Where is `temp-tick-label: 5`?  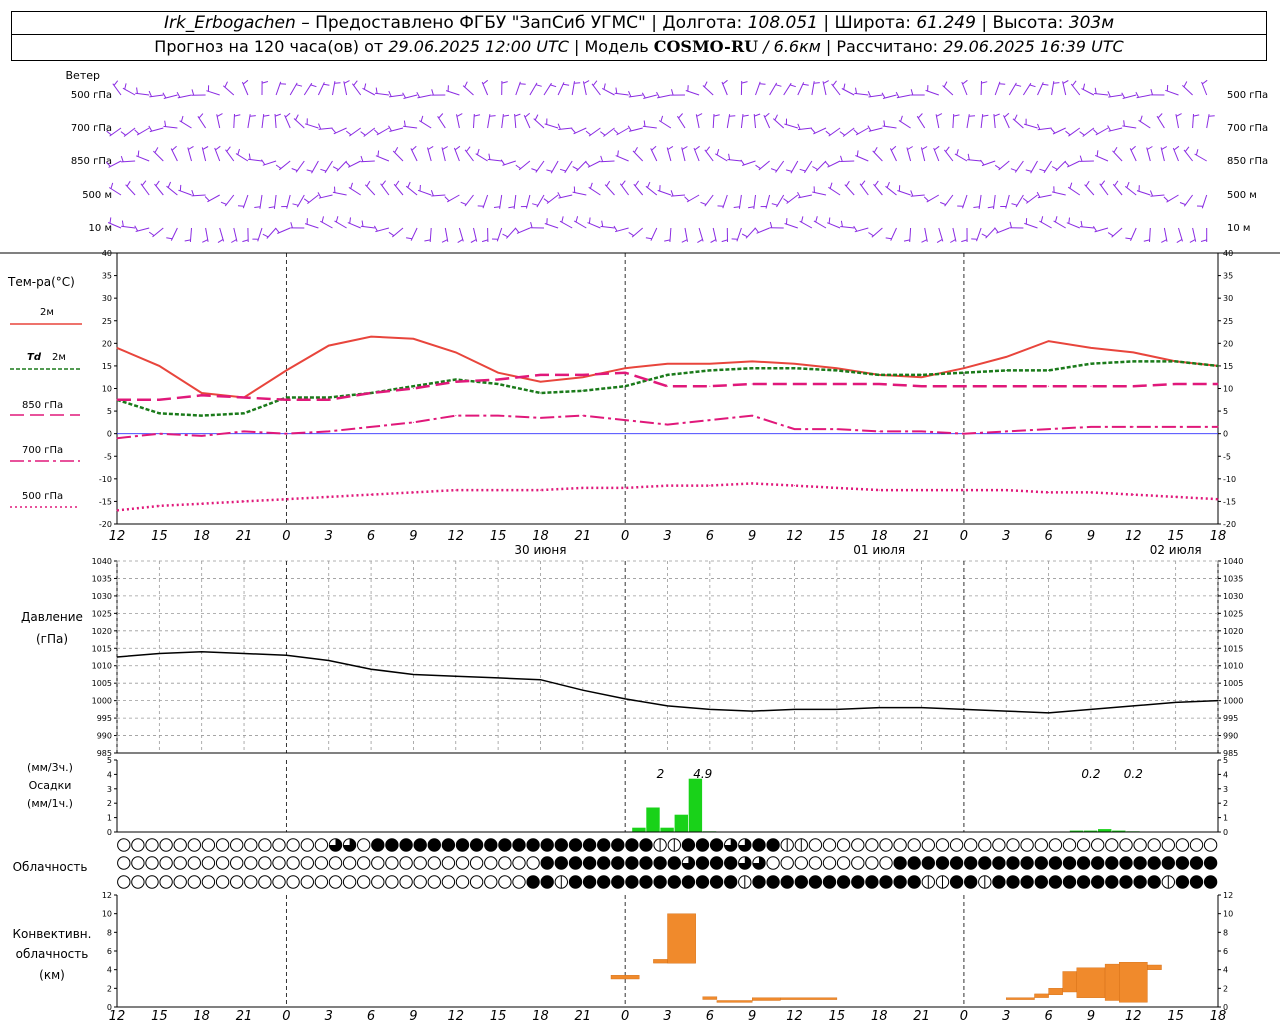 temp-tick-label: 5 is located at coordinates (1225, 411).